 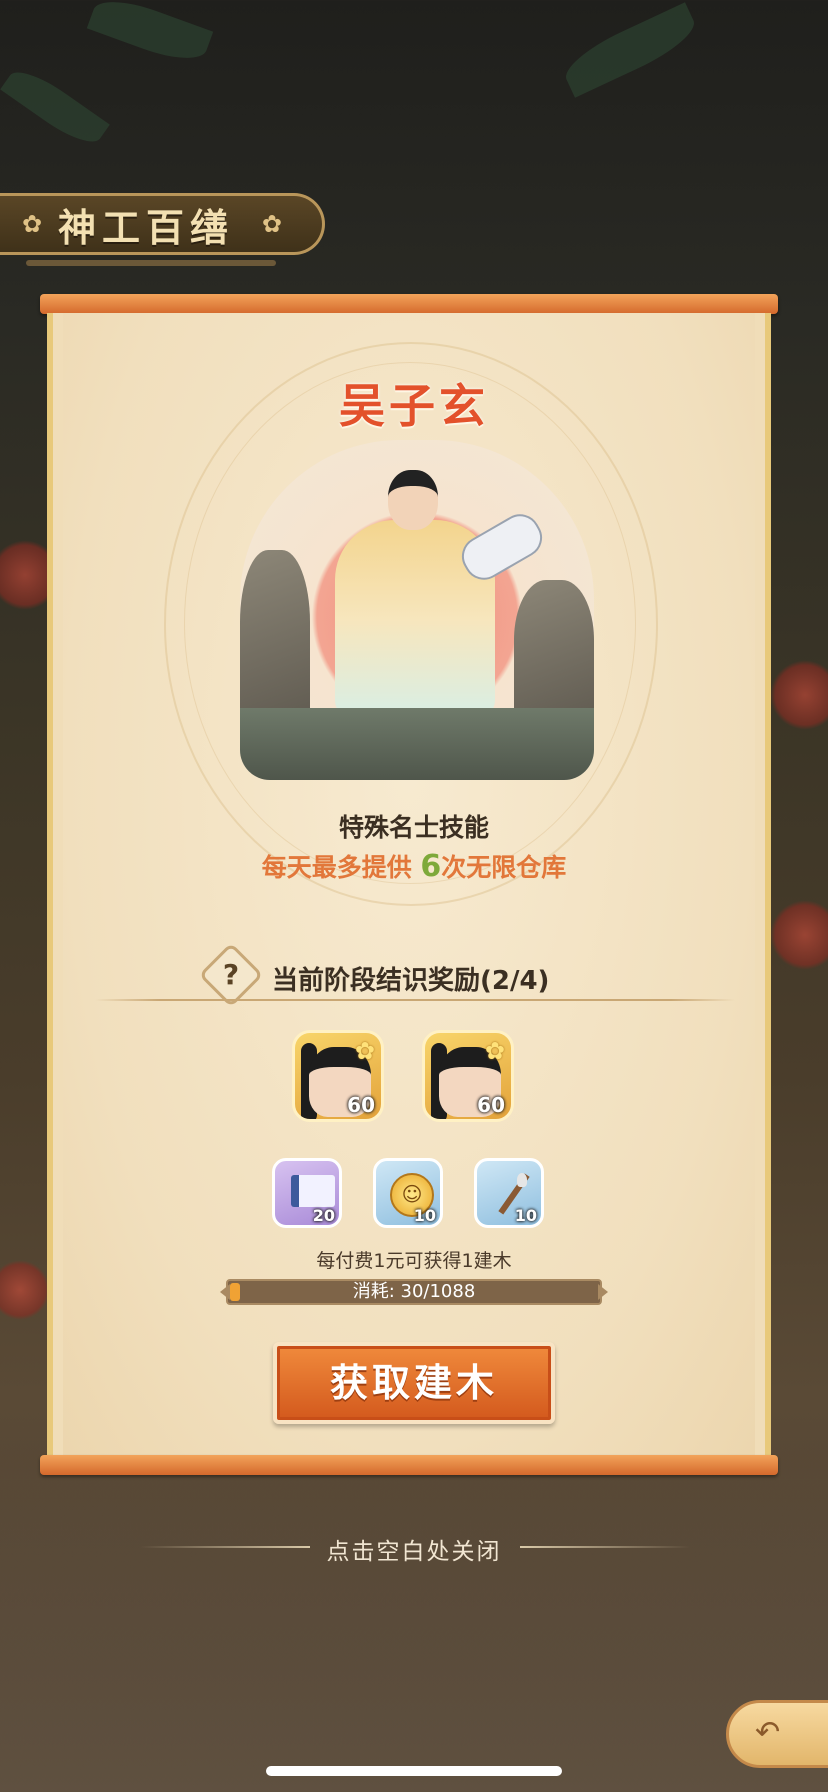 What do you see at coordinates (431, 866) in the screenshot?
I see `skill-desc-number: 6` at bounding box center [431, 866].